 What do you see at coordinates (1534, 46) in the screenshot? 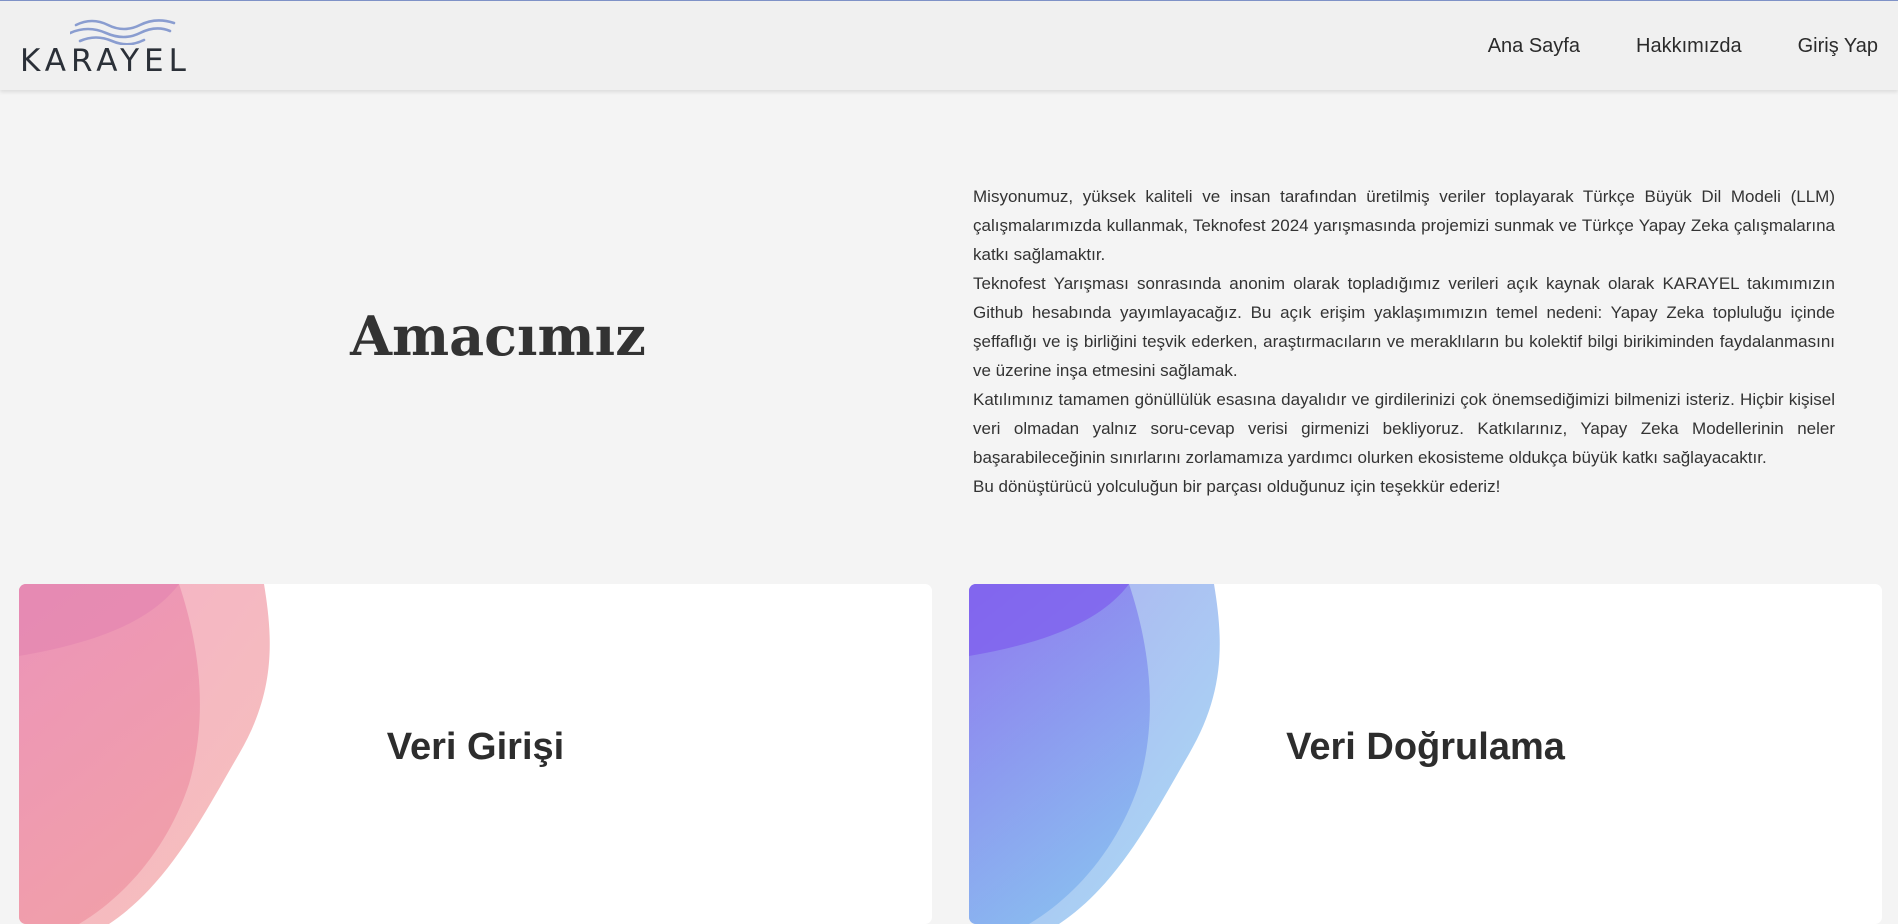
I see `nav-link-home: Ana Sayfa` at bounding box center [1534, 46].